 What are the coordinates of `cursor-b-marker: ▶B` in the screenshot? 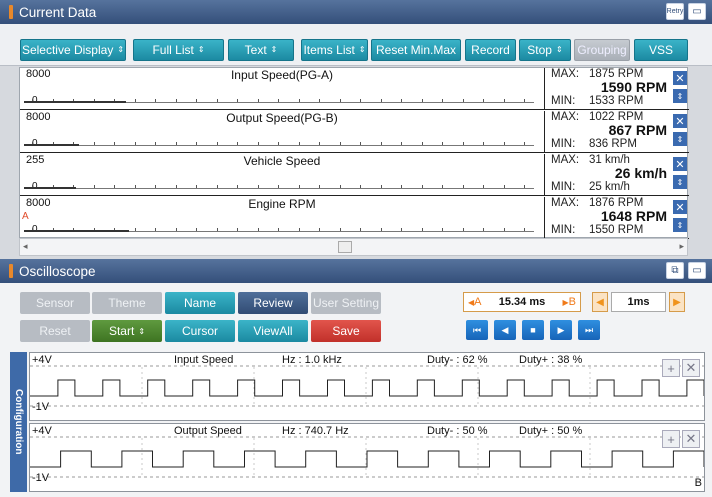 It's located at (569, 302).